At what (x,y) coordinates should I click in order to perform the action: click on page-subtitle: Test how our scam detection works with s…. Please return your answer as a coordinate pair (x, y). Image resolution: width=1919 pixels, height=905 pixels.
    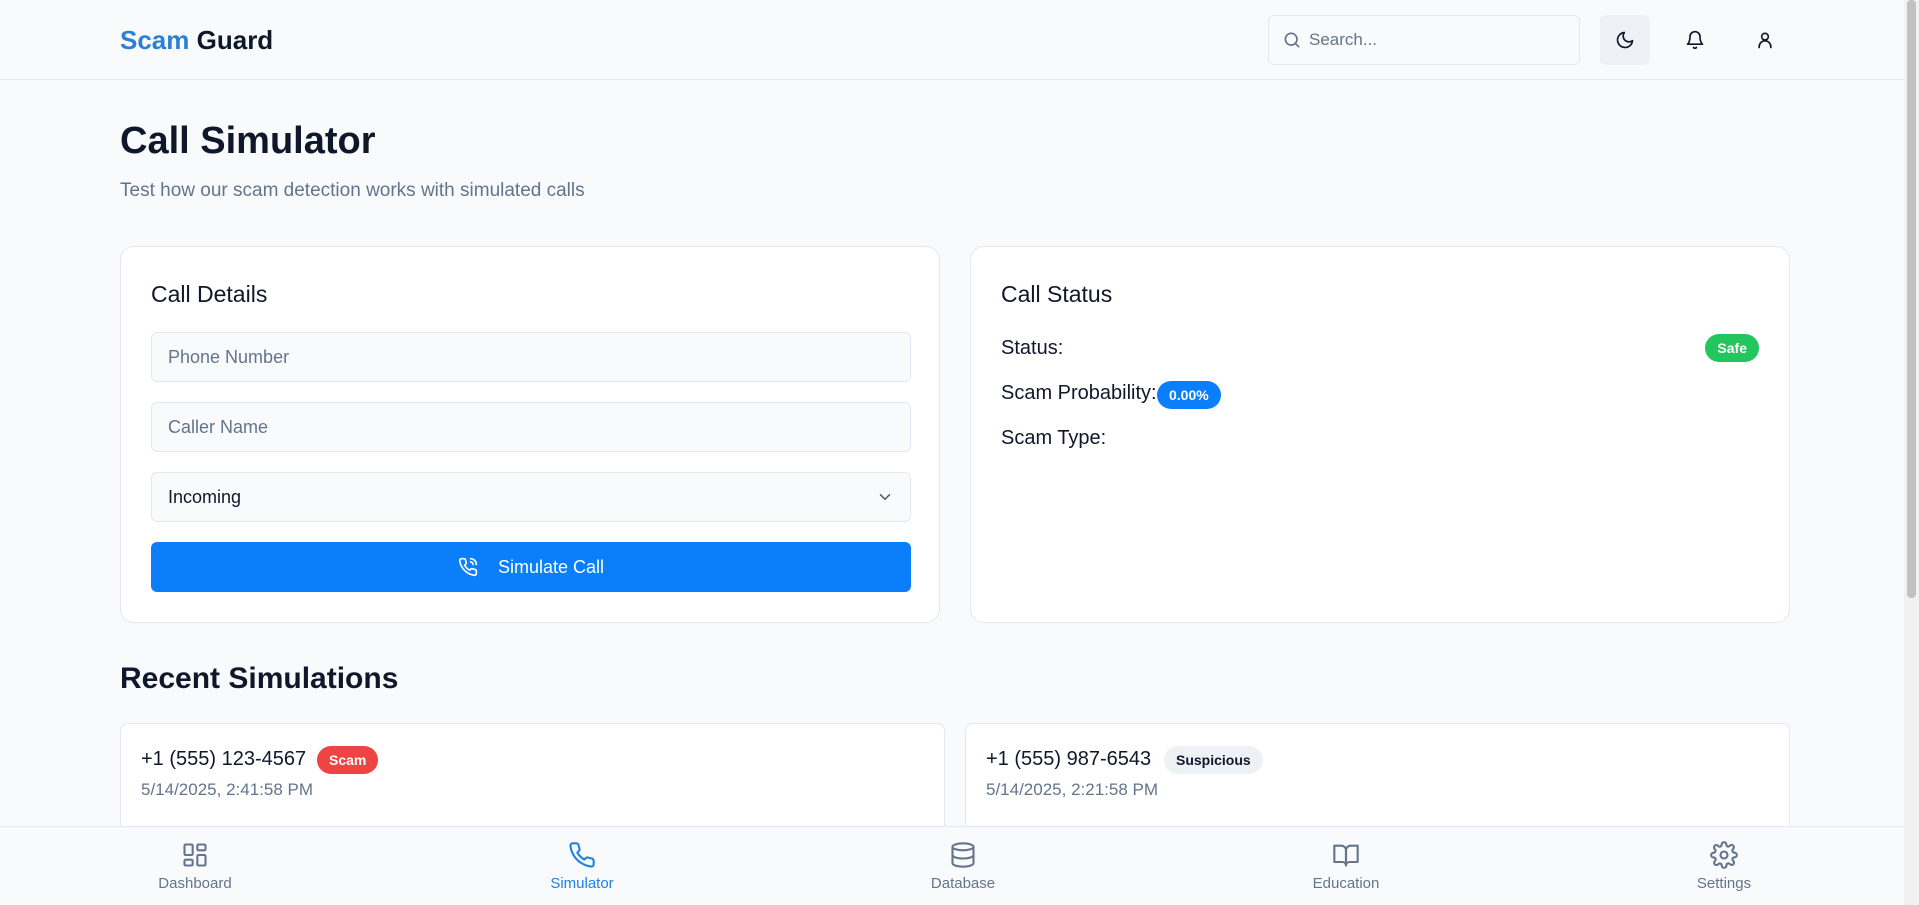
    Looking at the image, I should click on (352, 190).